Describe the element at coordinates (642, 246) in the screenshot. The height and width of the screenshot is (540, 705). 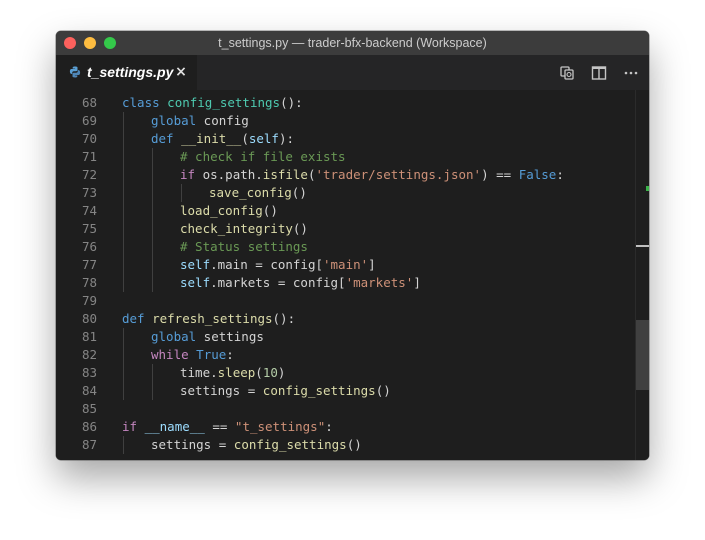
I see `scrollbar-cursor-marker` at that location.